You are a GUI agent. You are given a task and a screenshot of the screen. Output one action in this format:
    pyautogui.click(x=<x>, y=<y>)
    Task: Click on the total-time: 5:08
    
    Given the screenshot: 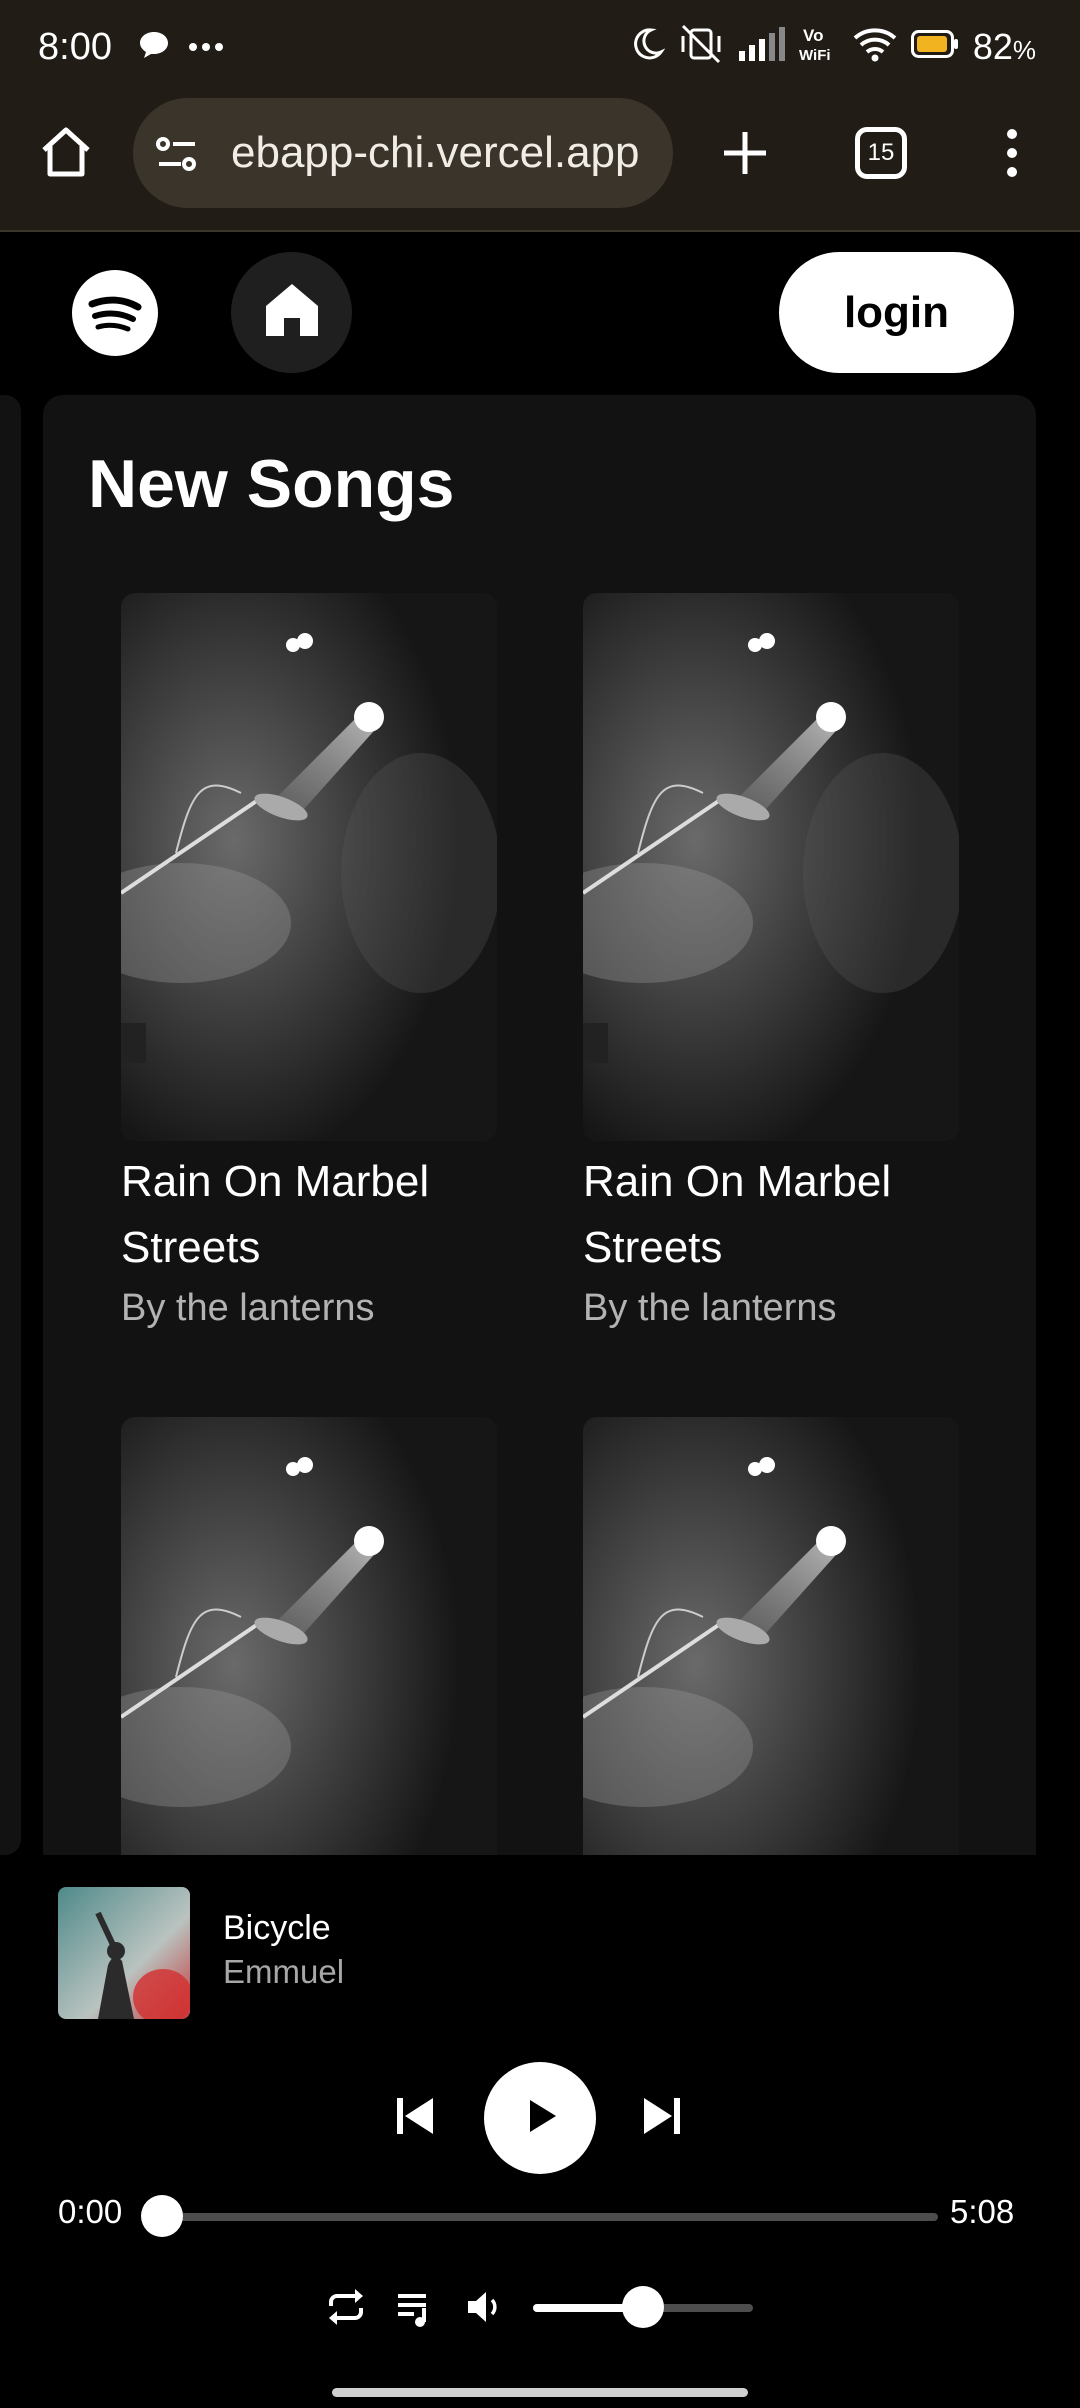 What is the action you would take?
    pyautogui.click(x=982, y=2211)
    